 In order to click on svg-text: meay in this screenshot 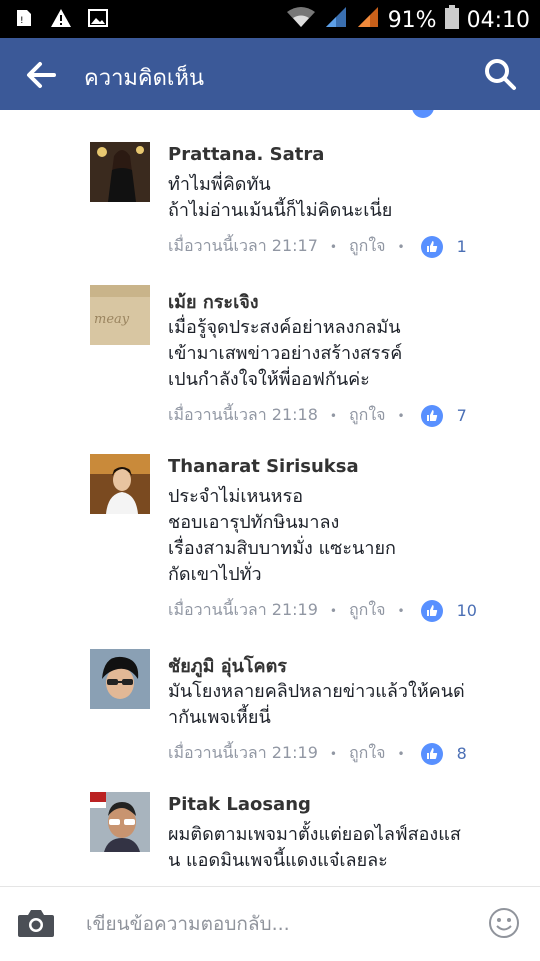, I will do `click(112, 319)`.